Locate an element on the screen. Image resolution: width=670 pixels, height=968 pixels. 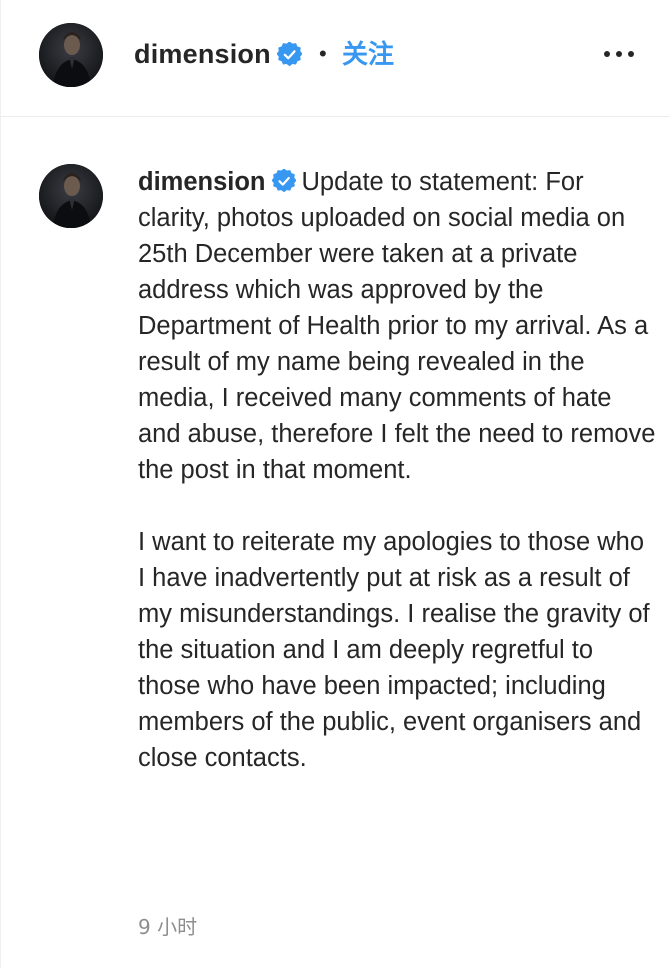
header-username-text: dimension is located at coordinates (202, 54).